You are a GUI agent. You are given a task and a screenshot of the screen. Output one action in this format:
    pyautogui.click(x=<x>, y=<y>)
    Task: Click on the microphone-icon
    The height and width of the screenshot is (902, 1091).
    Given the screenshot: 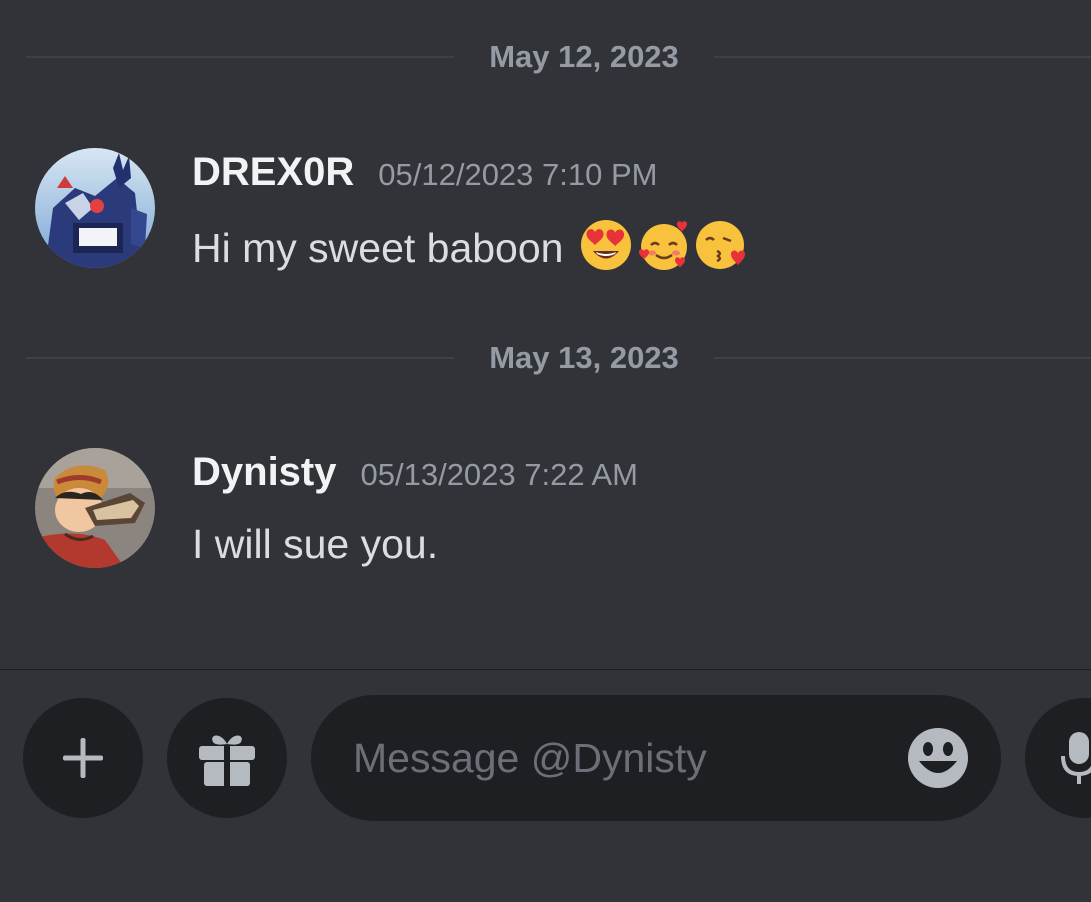 What is the action you would take?
    pyautogui.click(x=1076, y=758)
    